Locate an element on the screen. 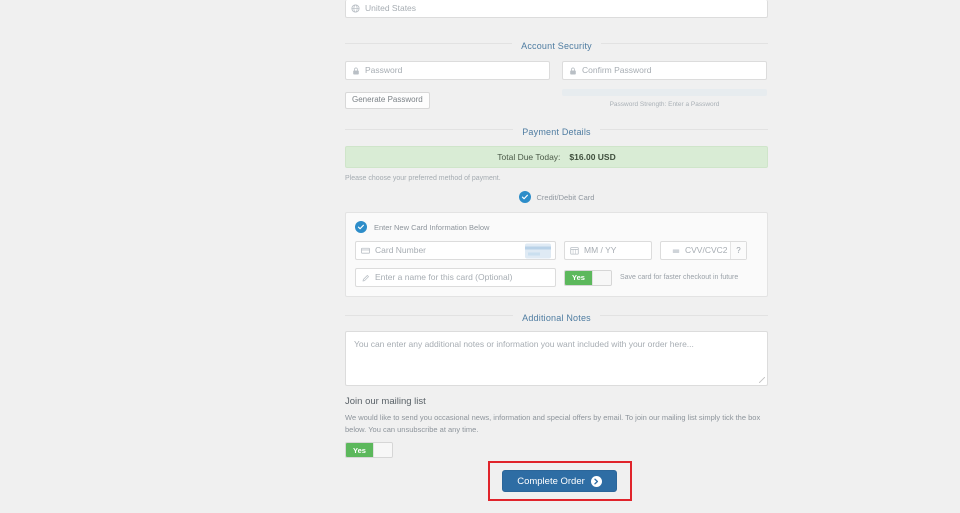  cvv-icon is located at coordinates (675, 250).